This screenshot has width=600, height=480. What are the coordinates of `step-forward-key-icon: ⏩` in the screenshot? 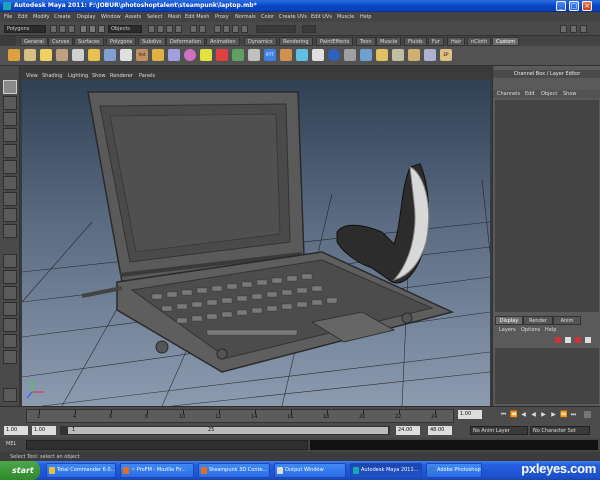 It's located at (563, 414).